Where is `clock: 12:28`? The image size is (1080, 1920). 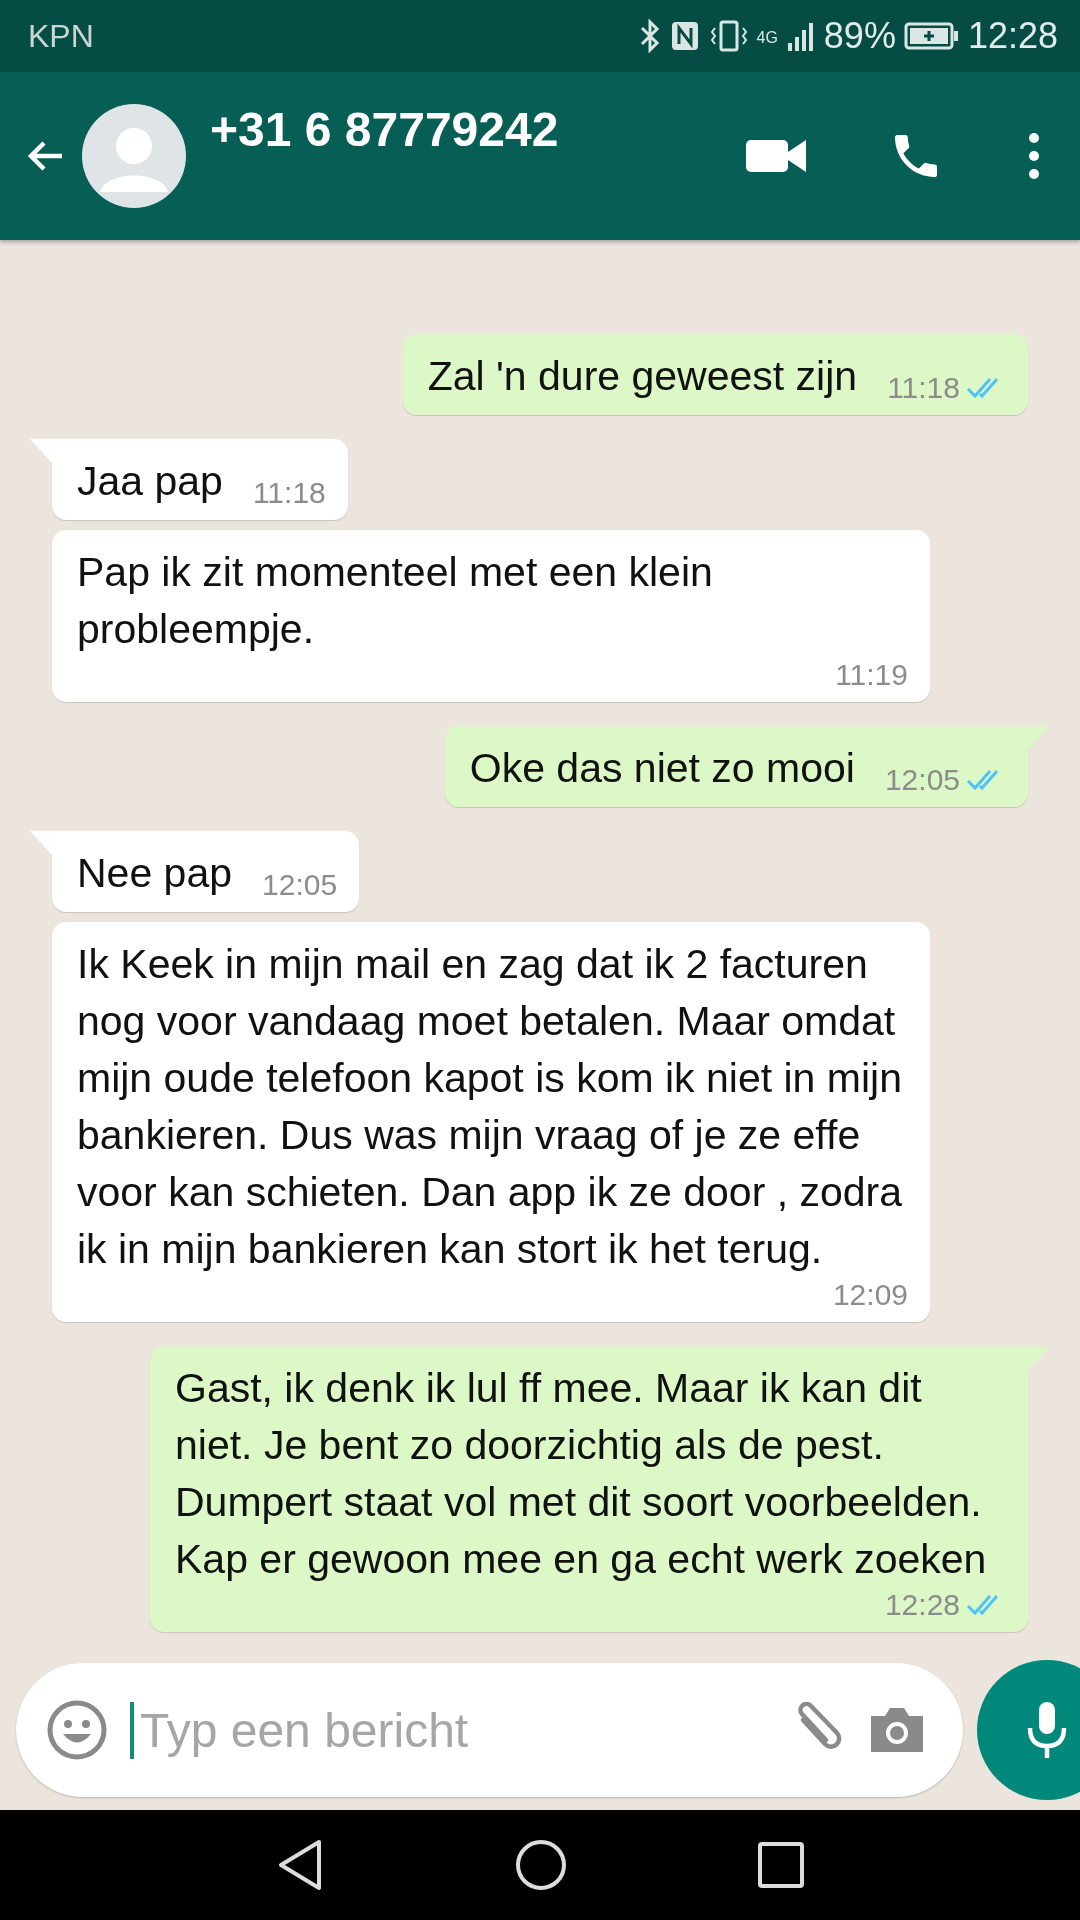
clock: 12:28 is located at coordinates (1012, 36).